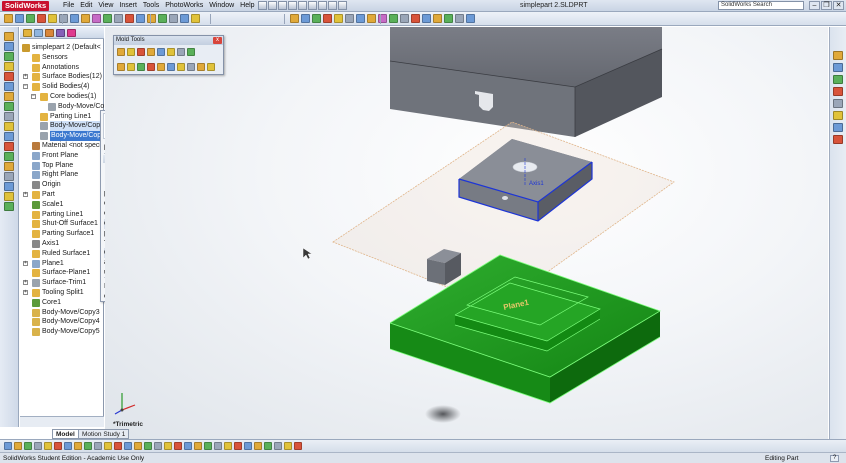  Describe the element at coordinates (834, 458) in the screenshot. I see `help-button: ?` at that location.